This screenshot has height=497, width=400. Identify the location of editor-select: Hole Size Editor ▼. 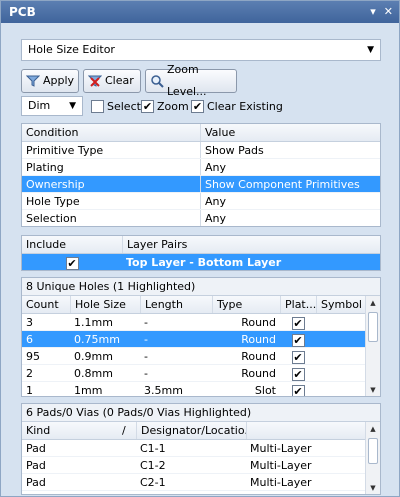
(201, 50).